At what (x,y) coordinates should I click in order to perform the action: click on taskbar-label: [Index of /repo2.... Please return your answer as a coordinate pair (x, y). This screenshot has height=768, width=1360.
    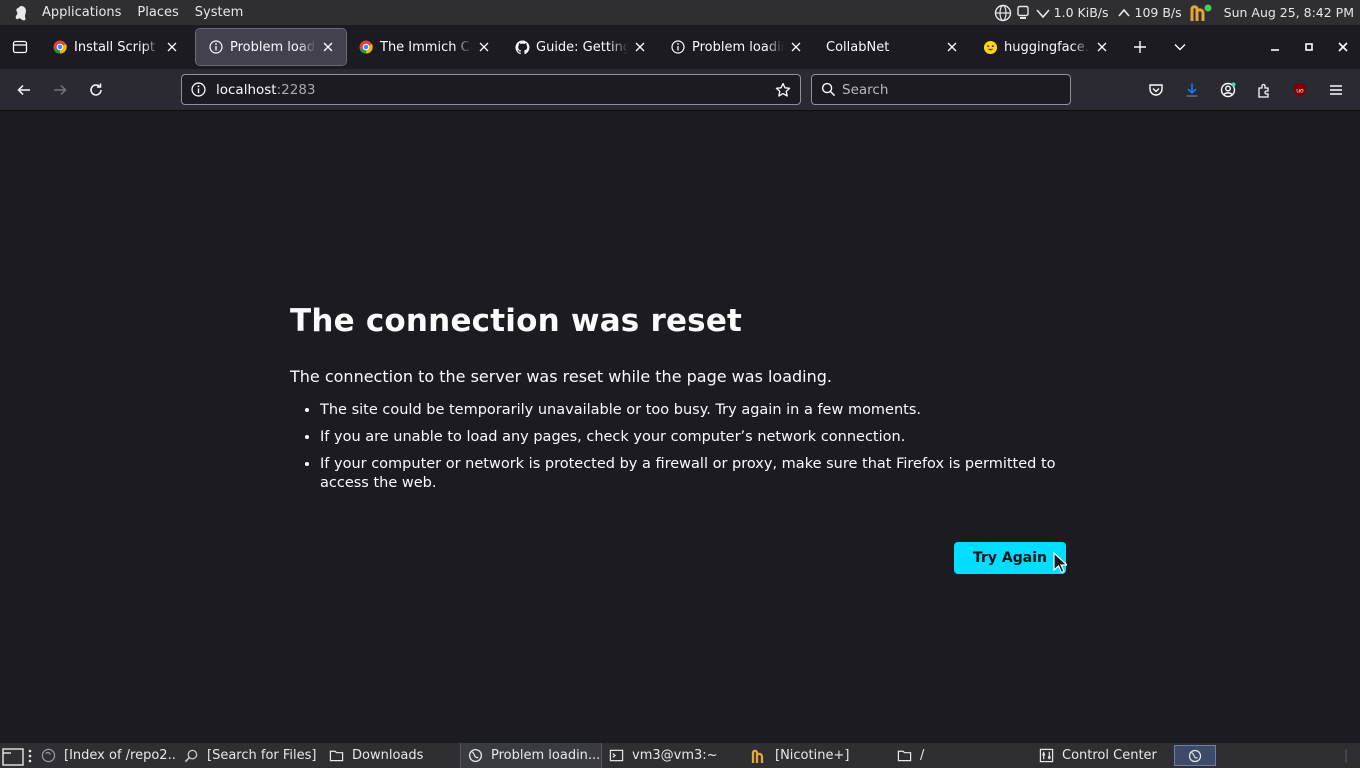
    Looking at the image, I should click on (120, 755).